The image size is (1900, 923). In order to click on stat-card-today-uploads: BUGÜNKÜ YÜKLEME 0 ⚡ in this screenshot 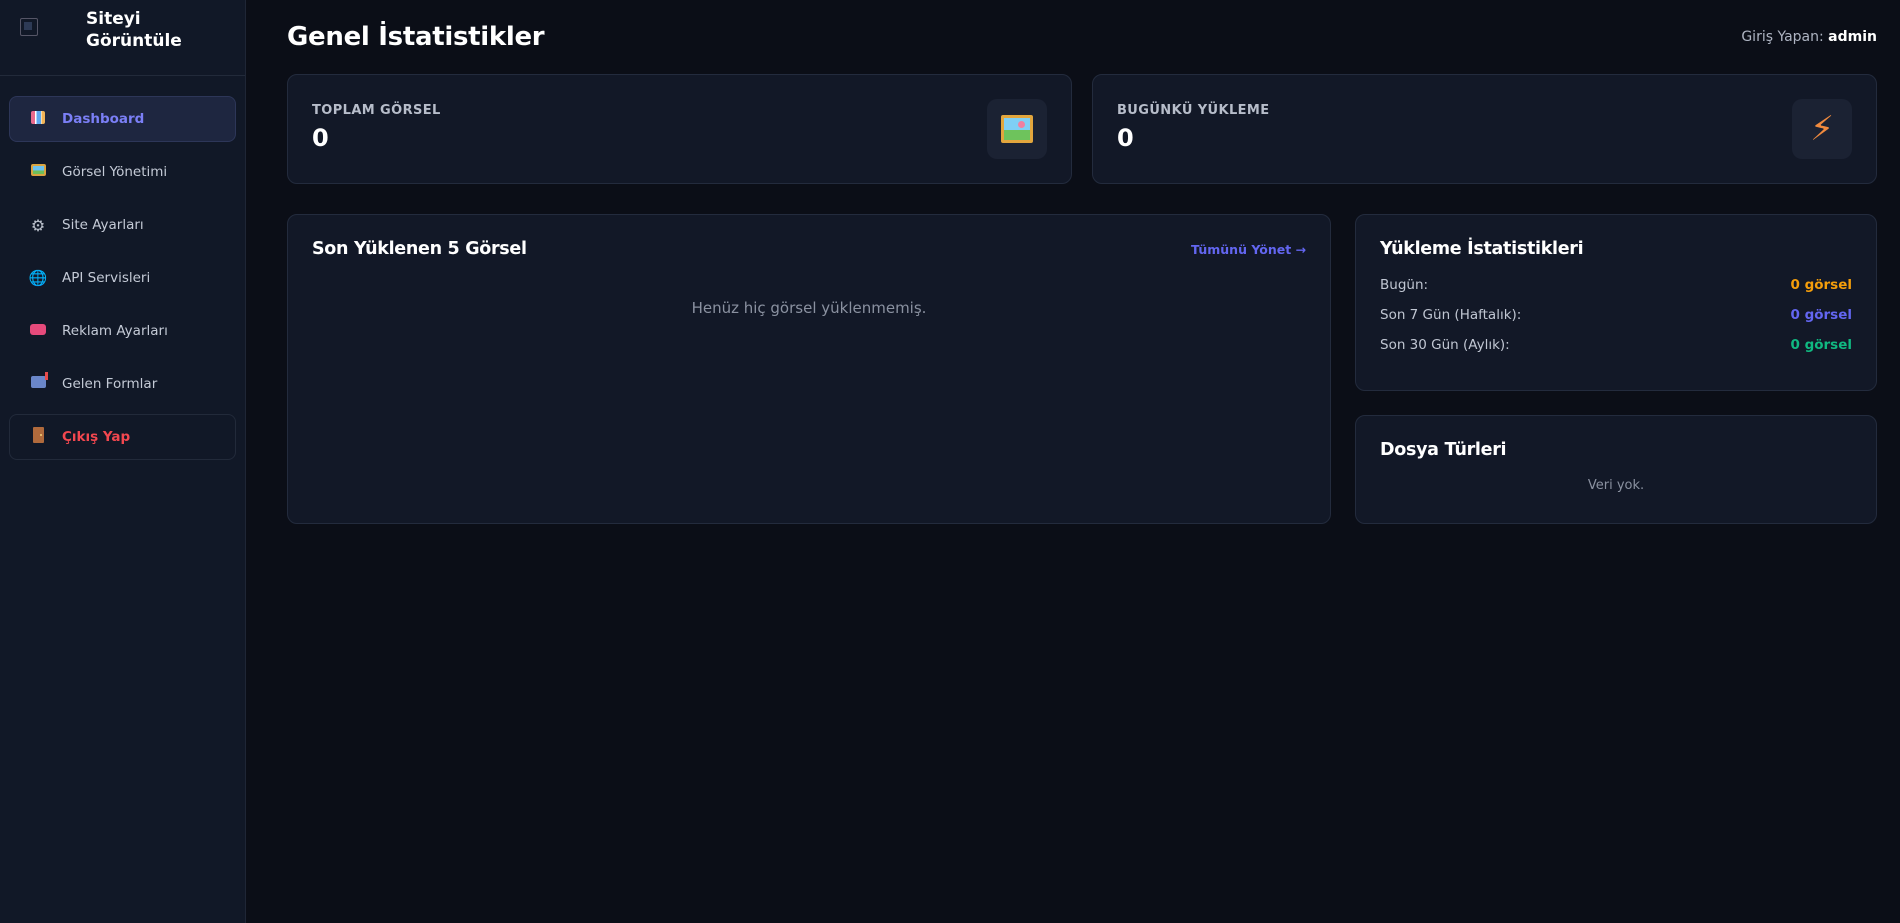, I will do `click(1484, 129)`.